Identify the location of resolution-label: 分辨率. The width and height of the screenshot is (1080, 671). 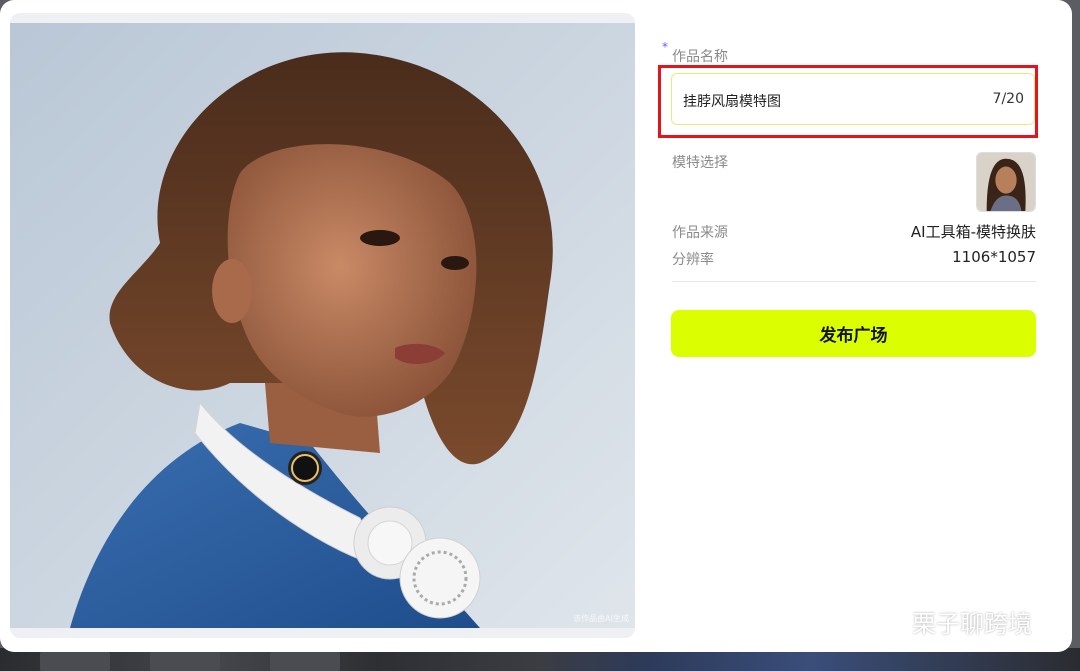
(693, 260).